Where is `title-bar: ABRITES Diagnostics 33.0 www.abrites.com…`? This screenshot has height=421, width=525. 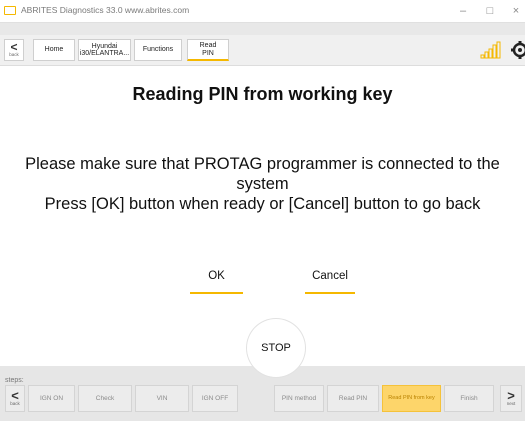
title-bar: ABRITES Diagnostics 33.0 www.abrites.com… is located at coordinates (262, 11).